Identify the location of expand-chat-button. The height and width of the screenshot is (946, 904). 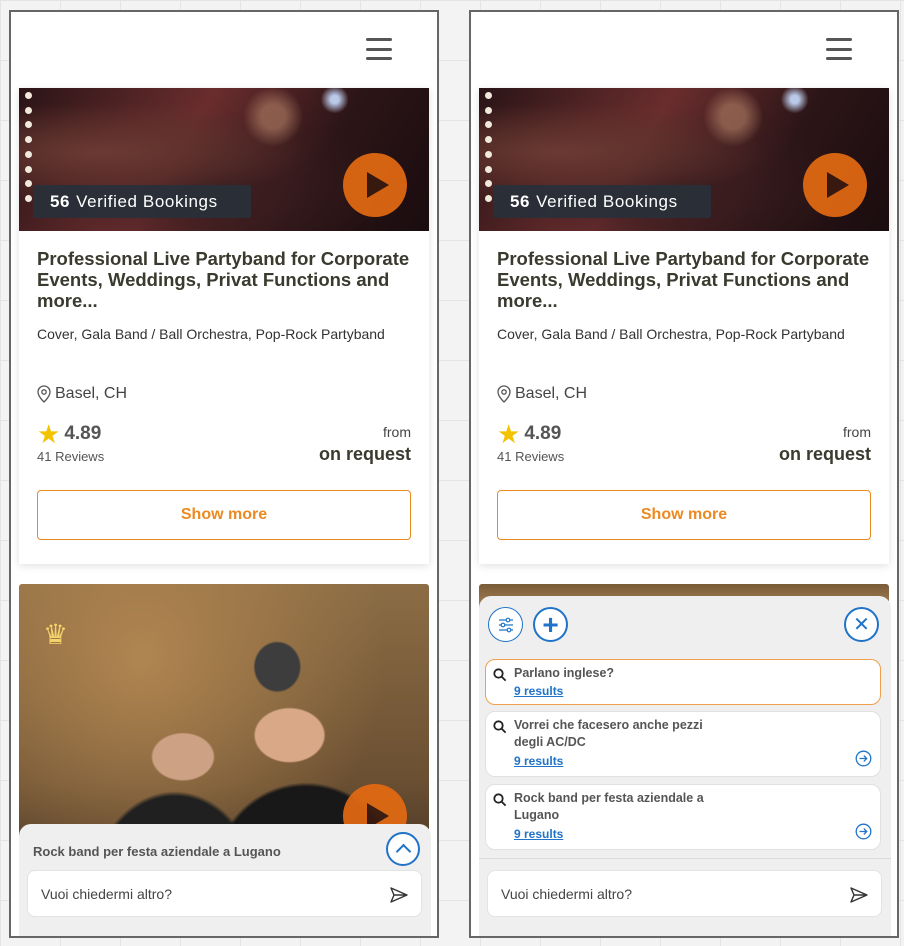
(403, 849).